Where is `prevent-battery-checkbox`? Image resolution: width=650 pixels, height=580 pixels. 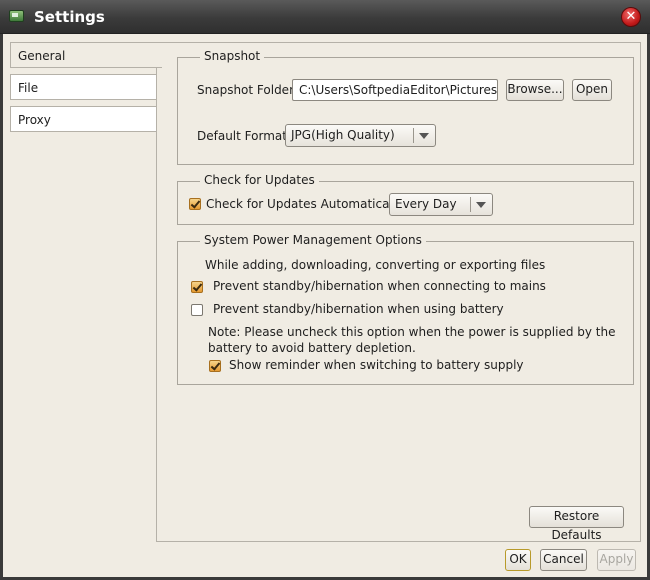 prevent-battery-checkbox is located at coordinates (197, 310).